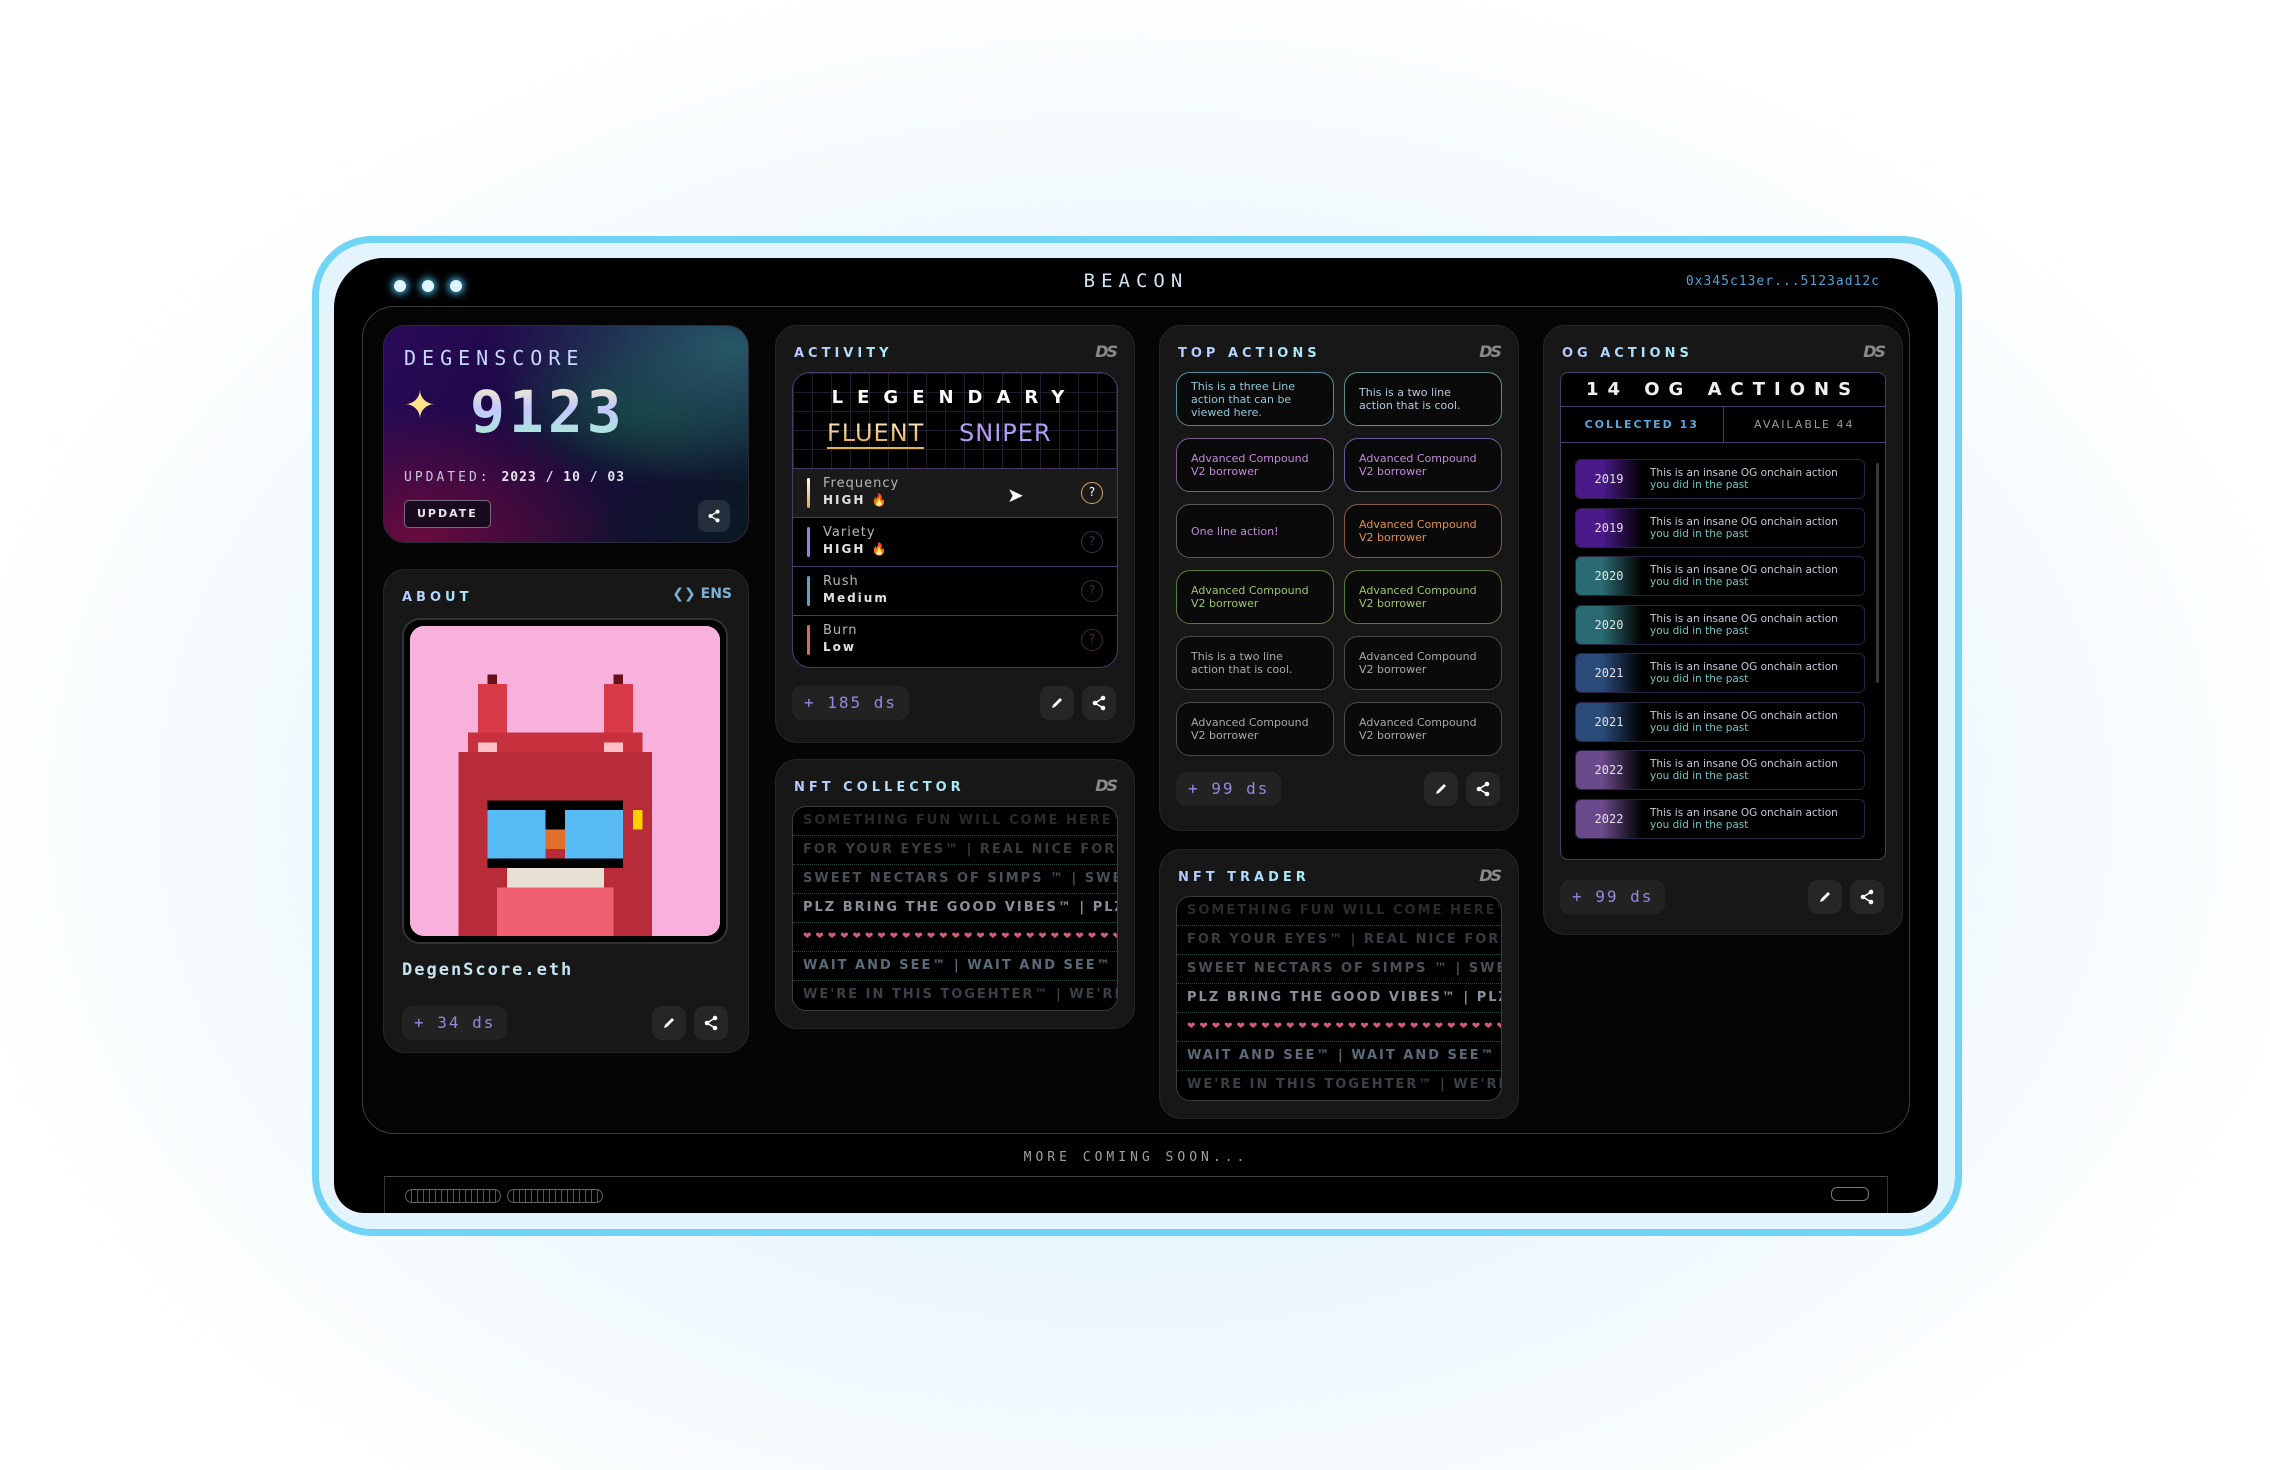 This screenshot has height=1470, width=2270. What do you see at coordinates (955, 591) in the screenshot?
I see `activity-row-rush: Rush Medium ?` at bounding box center [955, 591].